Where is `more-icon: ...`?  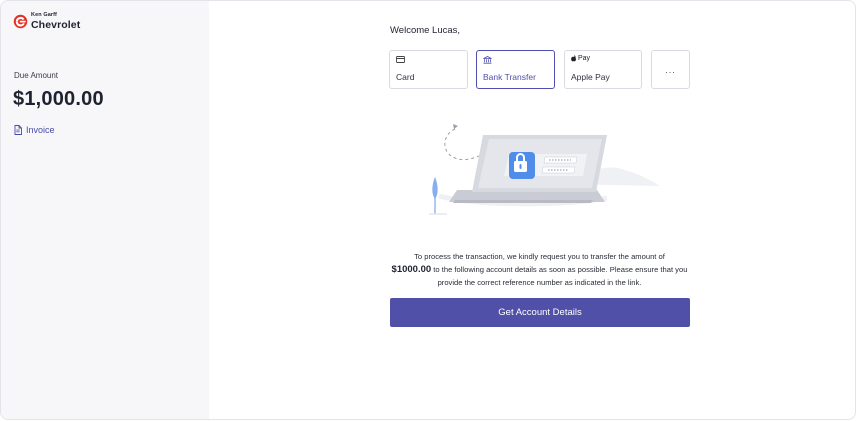
more-icon: ... is located at coordinates (670, 70).